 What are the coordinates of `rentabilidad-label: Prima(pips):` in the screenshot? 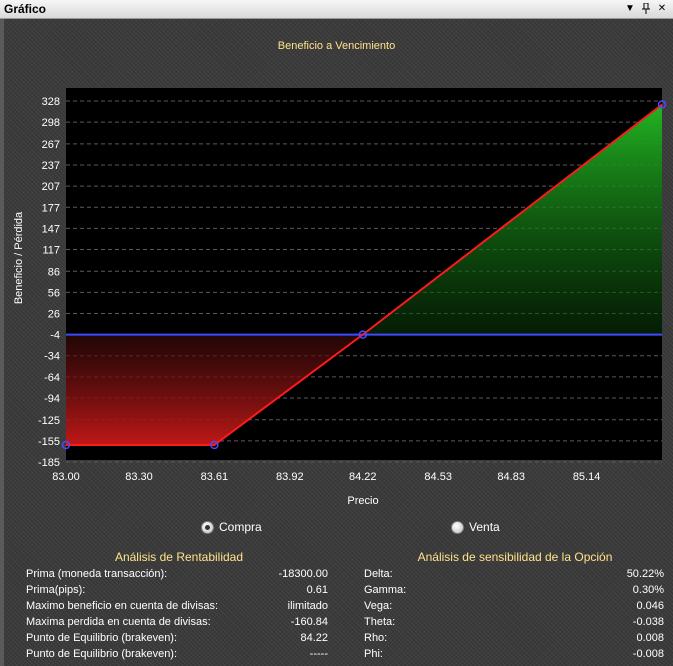 It's located at (56, 590).